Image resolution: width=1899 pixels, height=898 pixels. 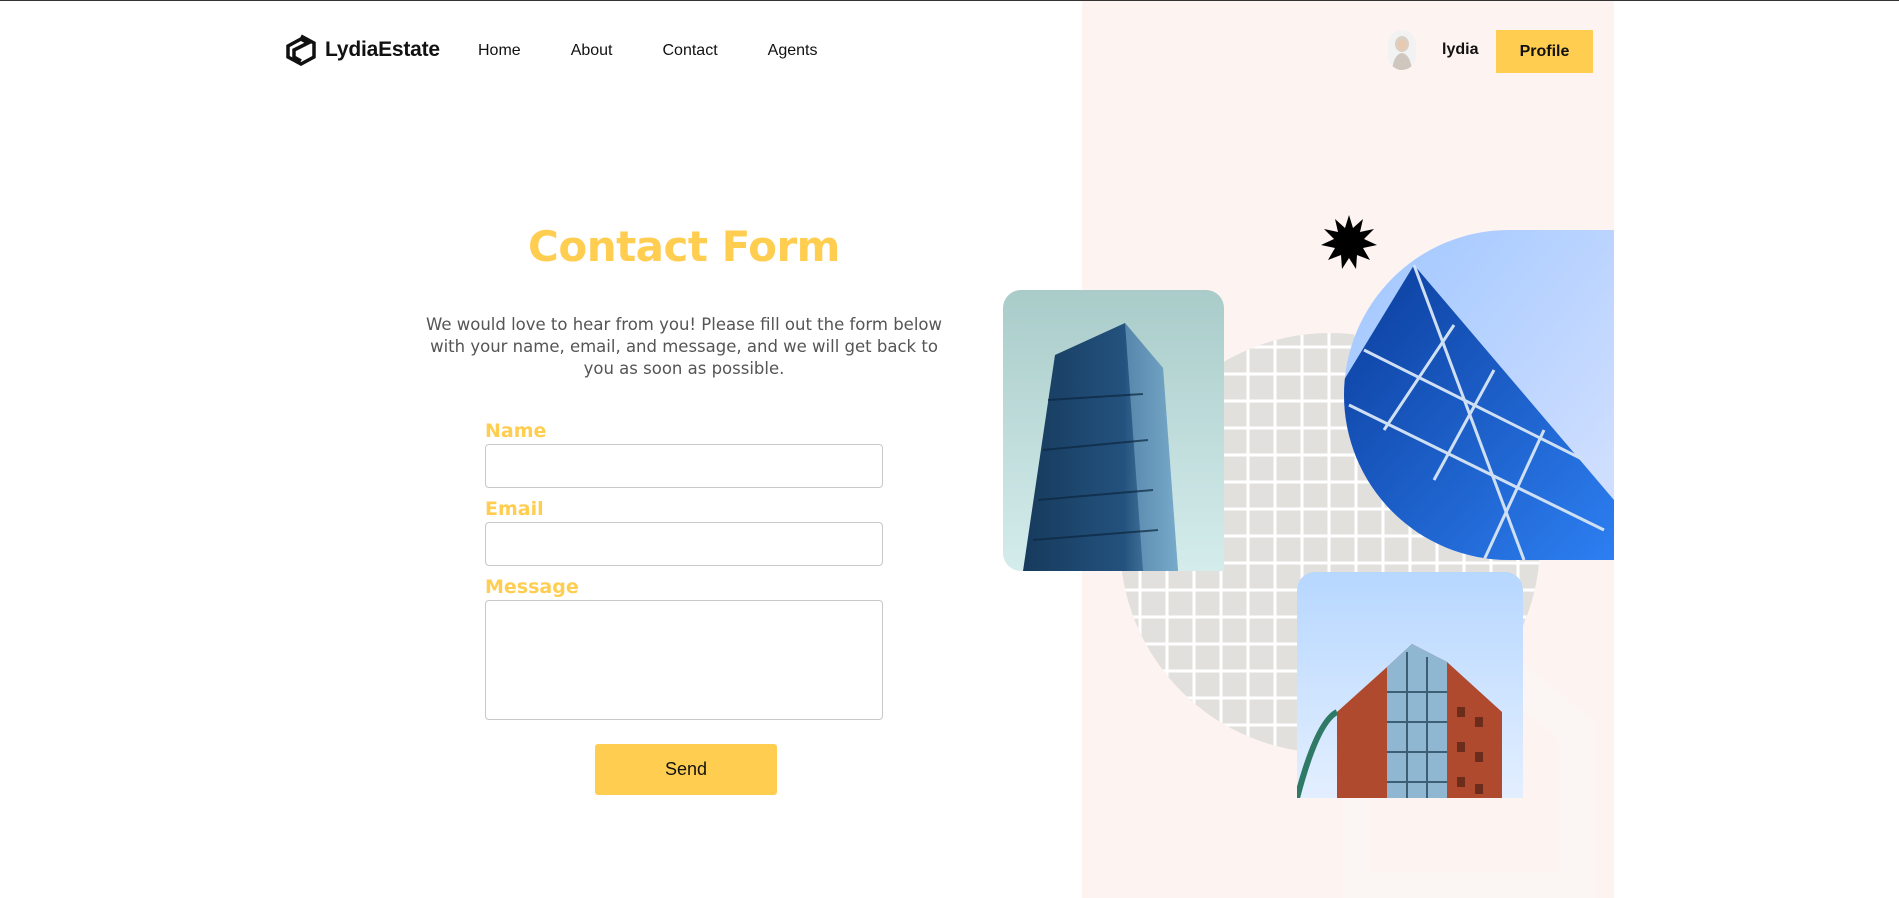 I want to click on brand-logo: LydiaEstate, so click(x=363, y=50).